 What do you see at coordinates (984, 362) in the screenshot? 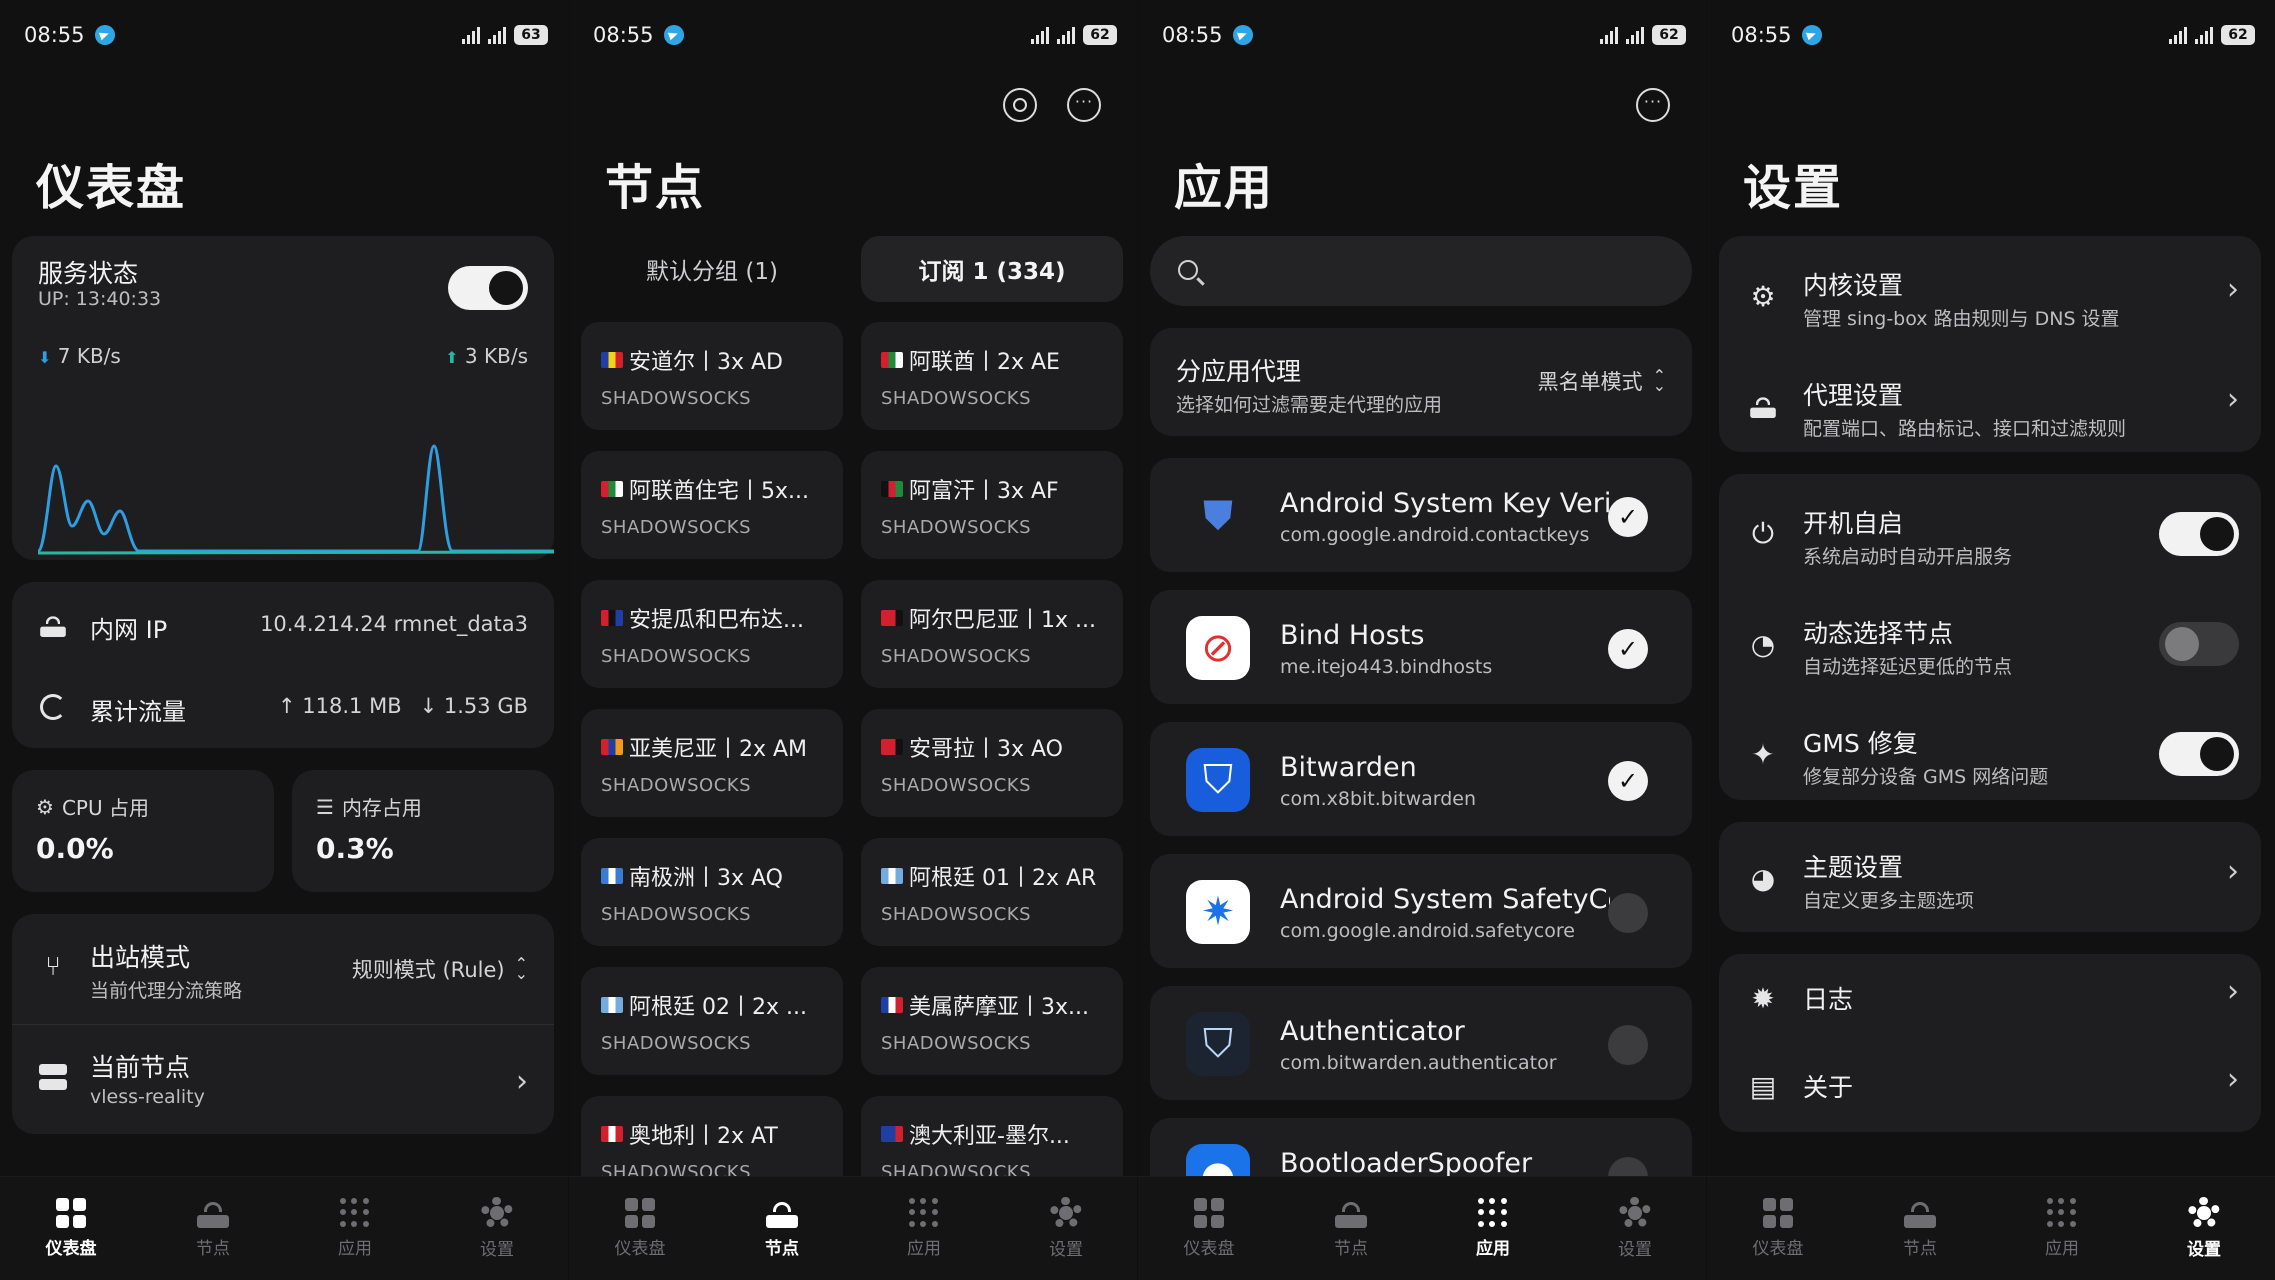
I see `node-name-text: 阿联酋丨2x AE` at bounding box center [984, 362].